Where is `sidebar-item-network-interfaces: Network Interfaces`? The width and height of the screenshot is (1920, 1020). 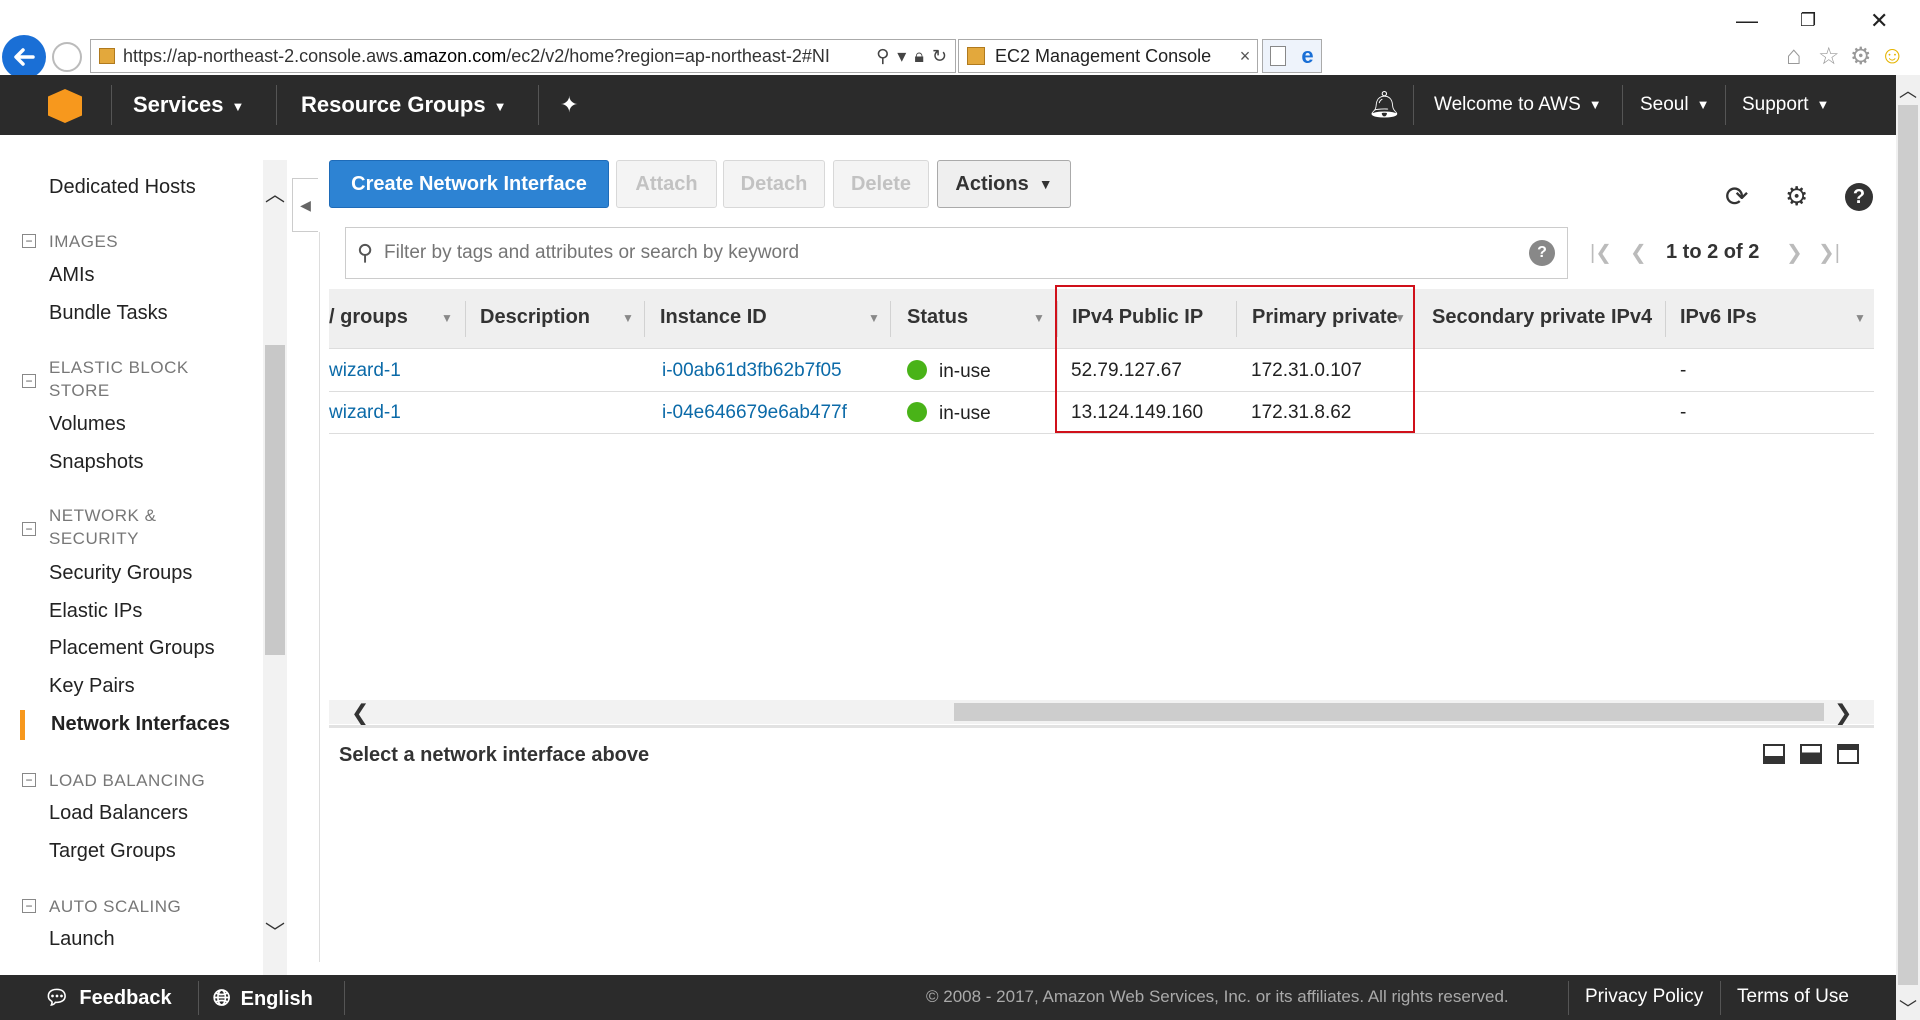
sidebar-item-network-interfaces: Network Interfaces is located at coordinates (140, 724).